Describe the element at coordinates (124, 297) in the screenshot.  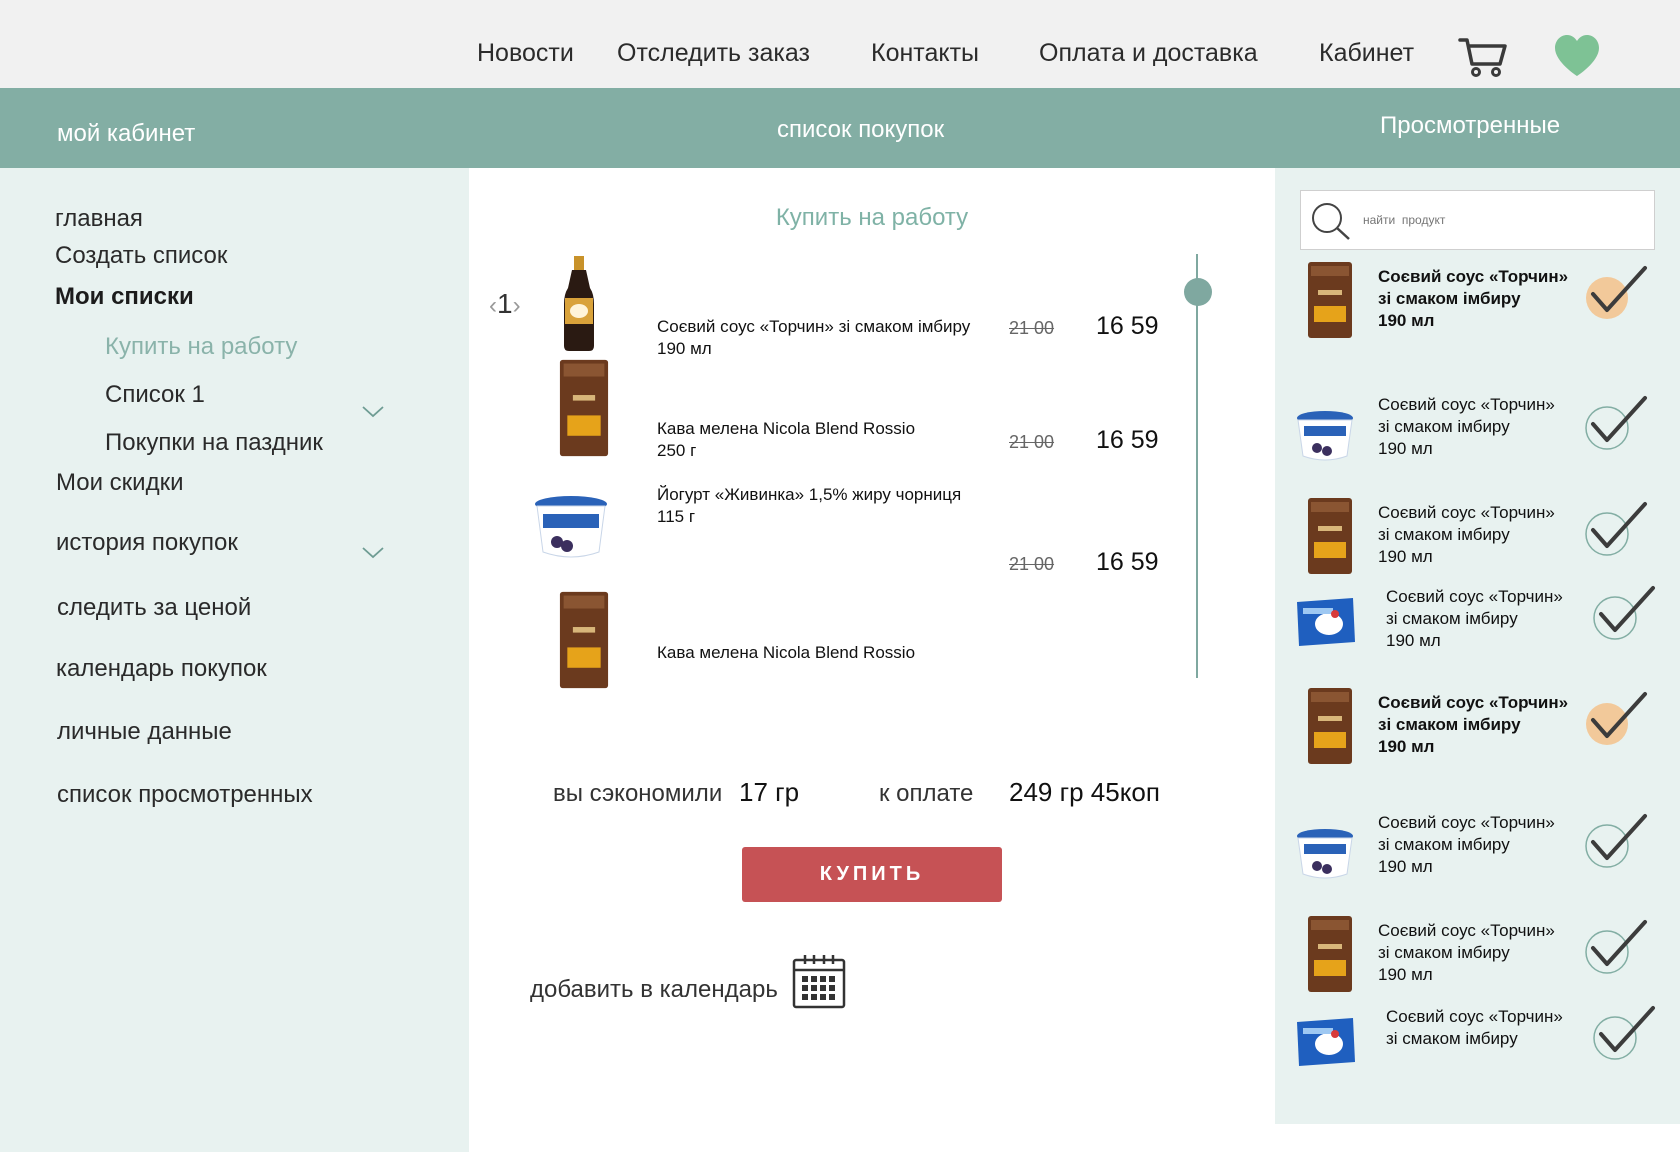
I see `sidebar-item-my-lists: Мои списки` at that location.